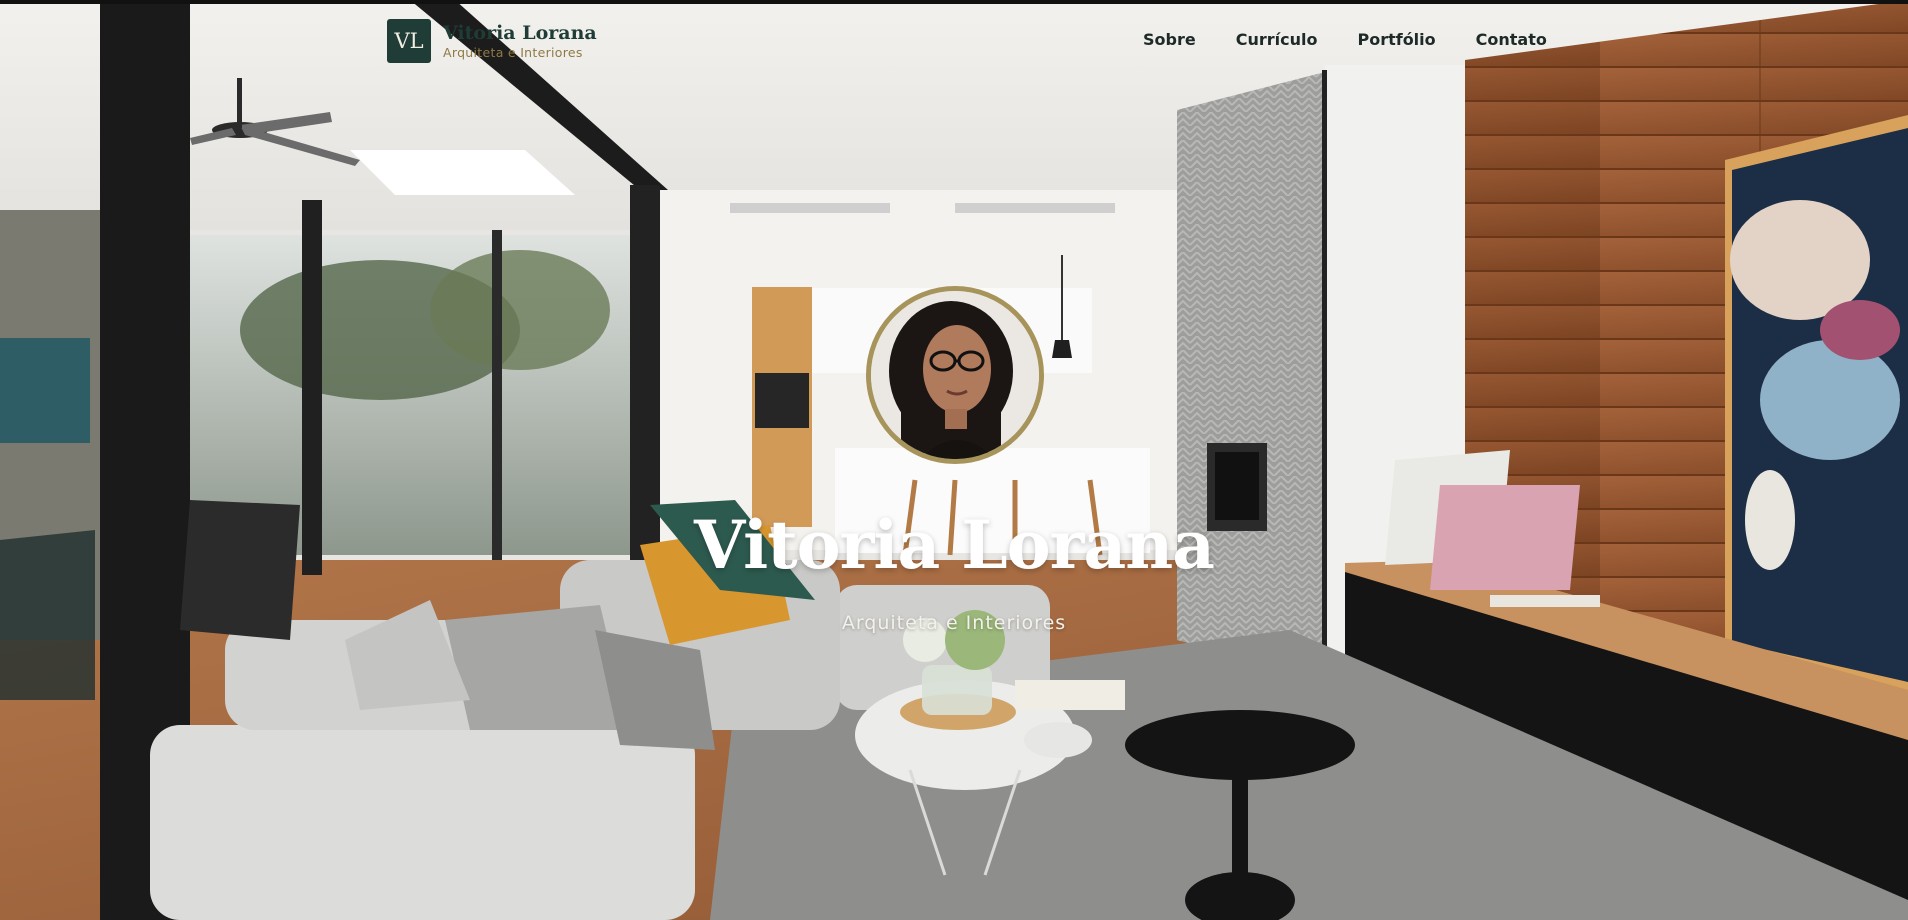 Image resolution: width=1908 pixels, height=920 pixels. I want to click on brand-text: Vitoria Lorana Arquiteta e Interiores, so click(520, 41).